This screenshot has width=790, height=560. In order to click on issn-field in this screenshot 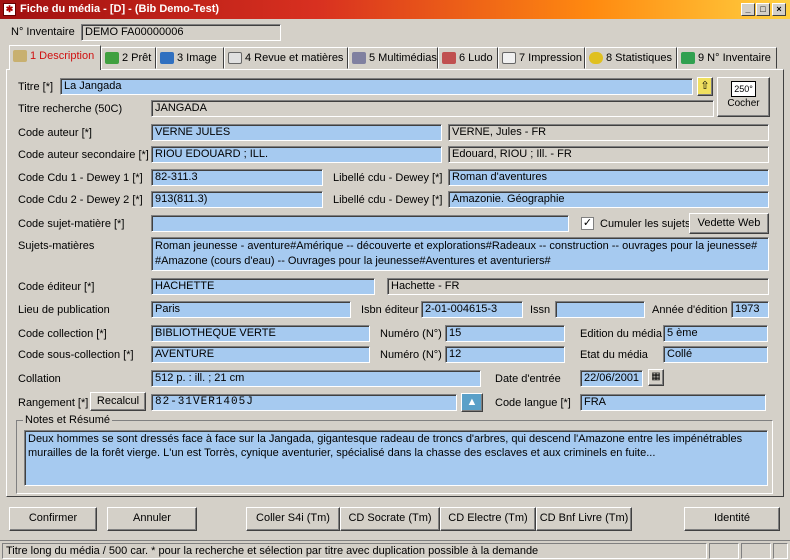, I will do `click(600, 309)`.